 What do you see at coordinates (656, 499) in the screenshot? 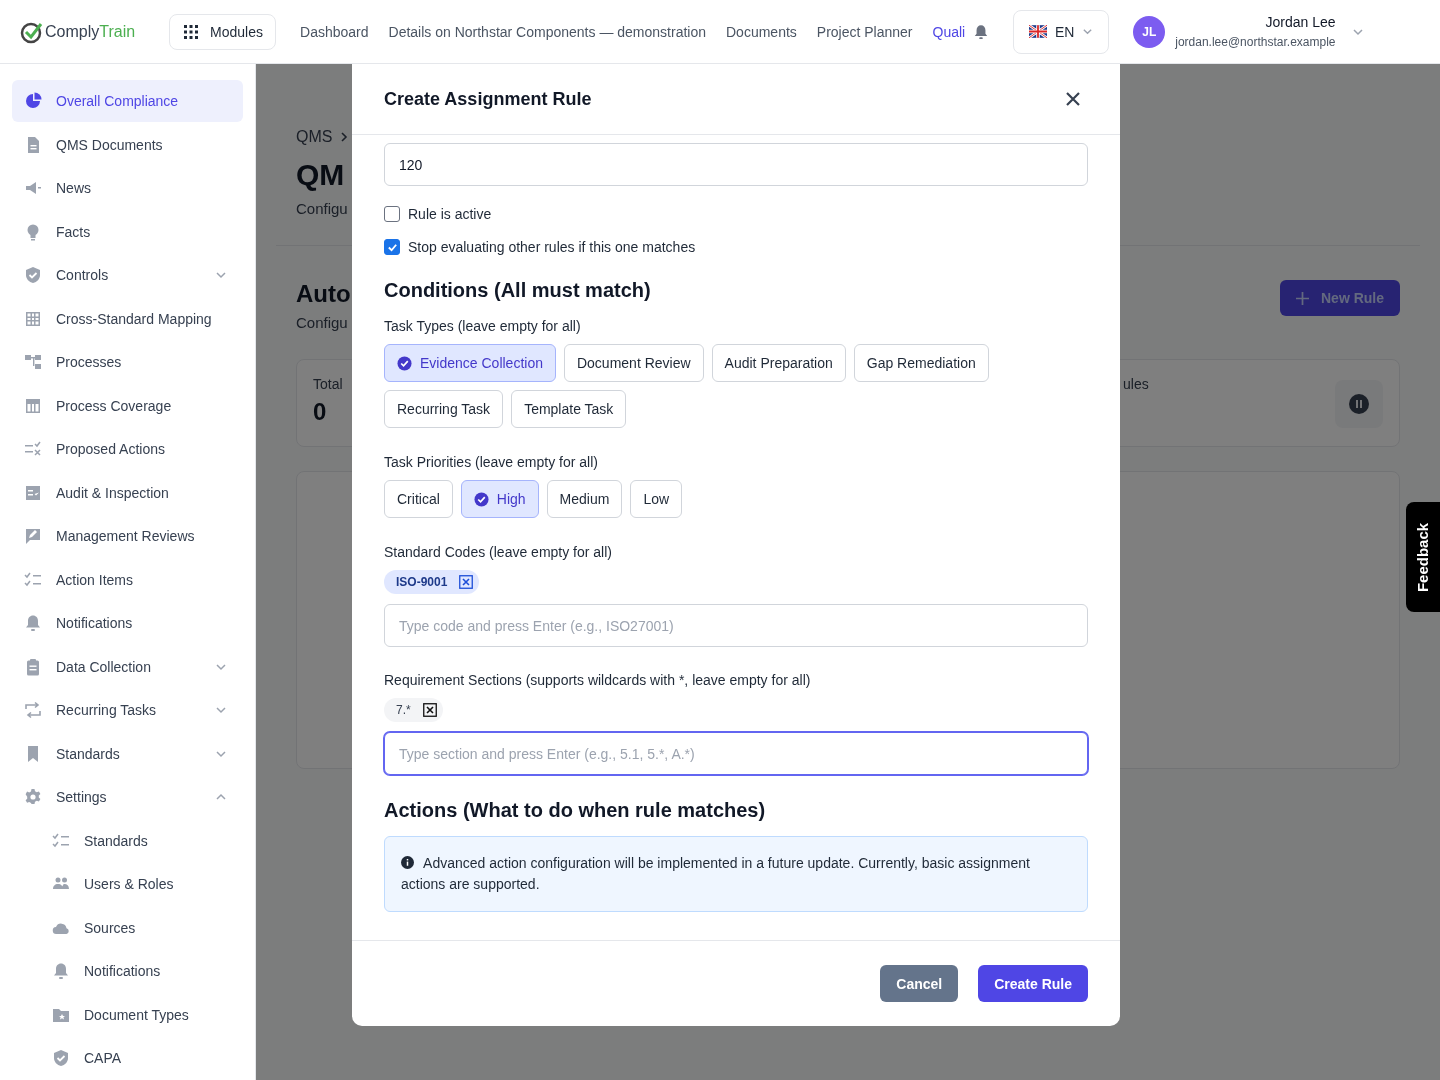
I see `option-chip: Low` at bounding box center [656, 499].